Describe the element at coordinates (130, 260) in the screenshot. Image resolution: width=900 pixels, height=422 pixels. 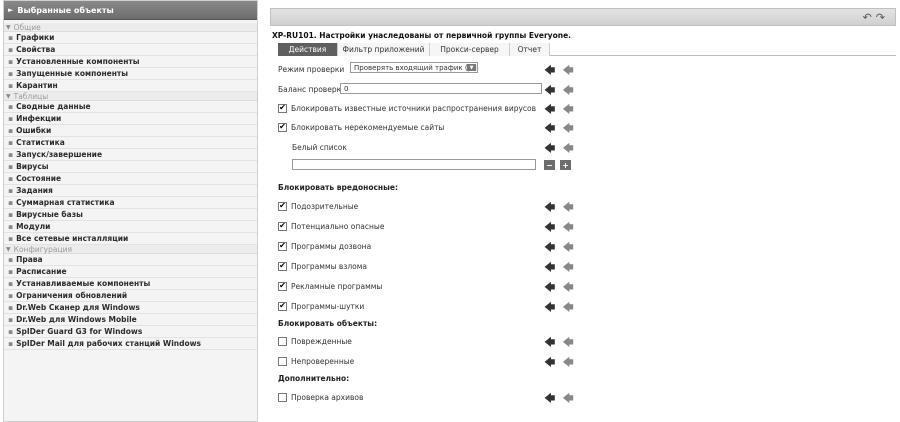
I see `sidebar-item-rights: ▪ Права` at that location.